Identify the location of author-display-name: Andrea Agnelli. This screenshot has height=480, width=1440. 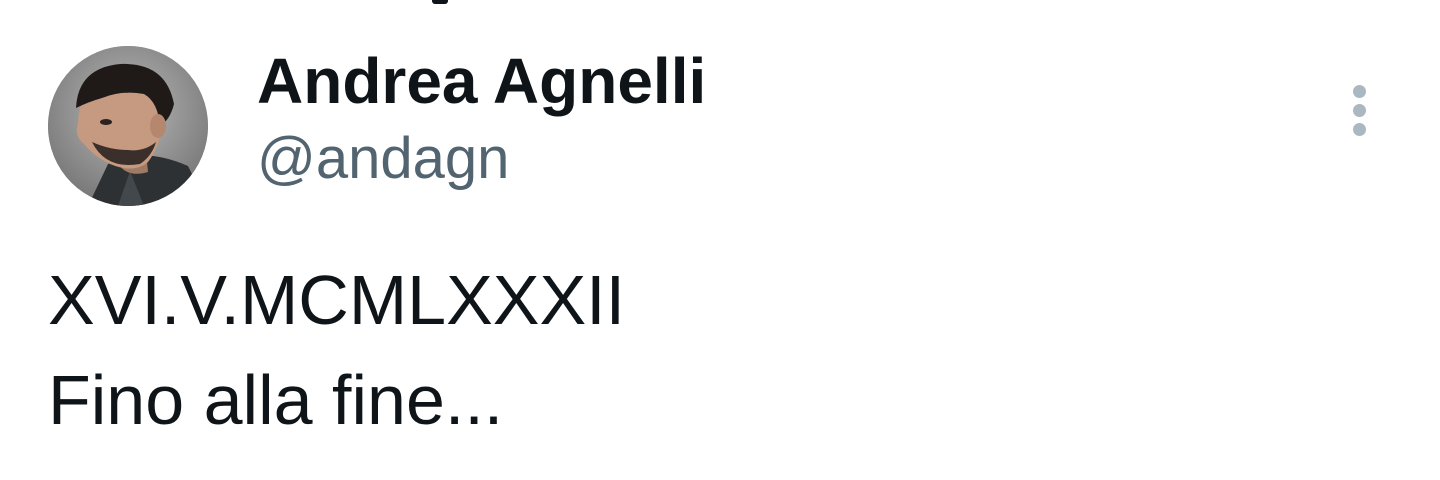
(481, 81).